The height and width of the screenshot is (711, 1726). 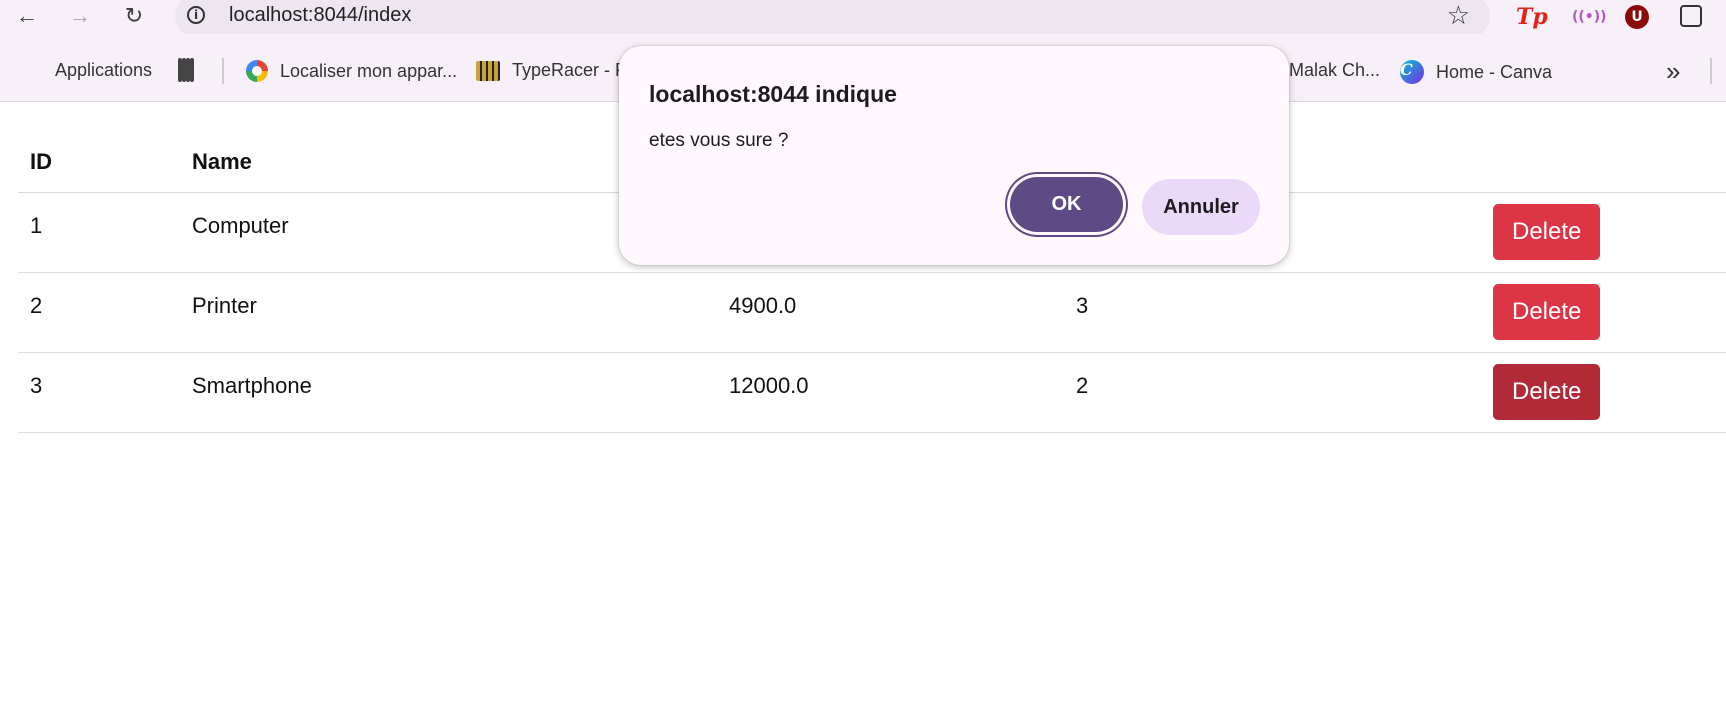 What do you see at coordinates (1494, 71) in the screenshot?
I see `bookmark-label: Home - Canva` at bounding box center [1494, 71].